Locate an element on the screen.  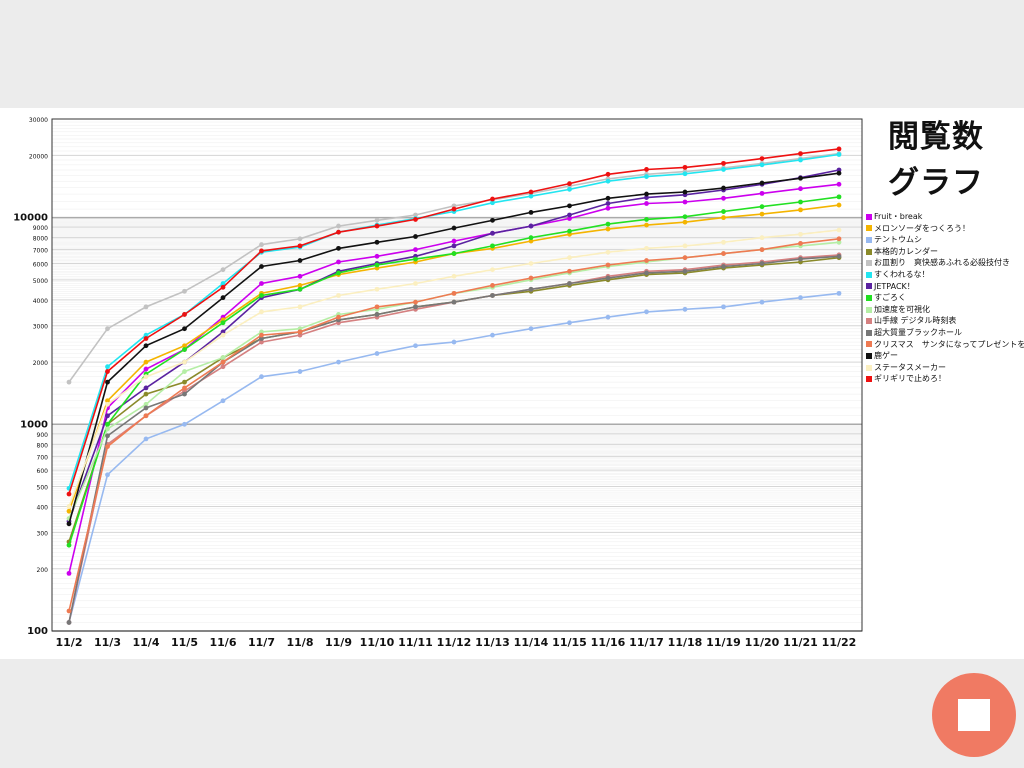
x-tick-label: 11/19 is located at coordinates (723, 642).